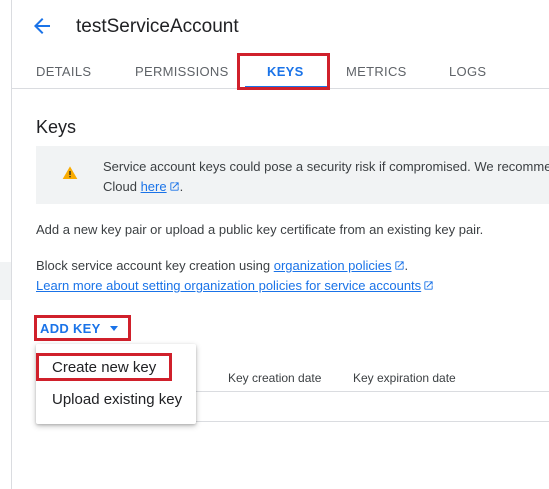  I want to click on policy-text-prefix: Block service account key creation using, so click(155, 265).